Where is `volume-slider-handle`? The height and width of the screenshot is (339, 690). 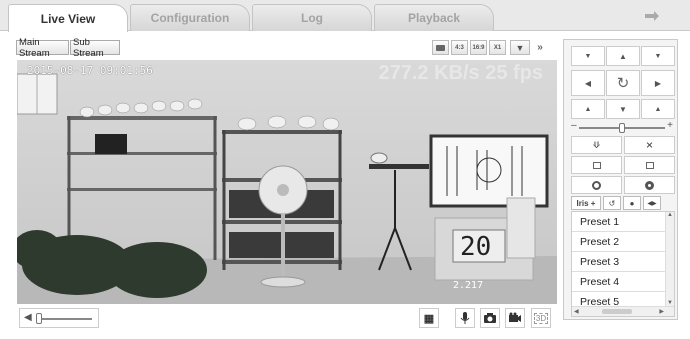
volume-slider-handle is located at coordinates (39, 318).